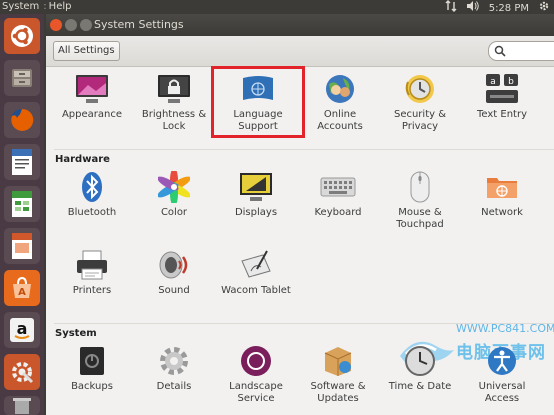  Describe the element at coordinates (502, 392) in the screenshot. I see `universal-access-label: Universal Access` at that location.